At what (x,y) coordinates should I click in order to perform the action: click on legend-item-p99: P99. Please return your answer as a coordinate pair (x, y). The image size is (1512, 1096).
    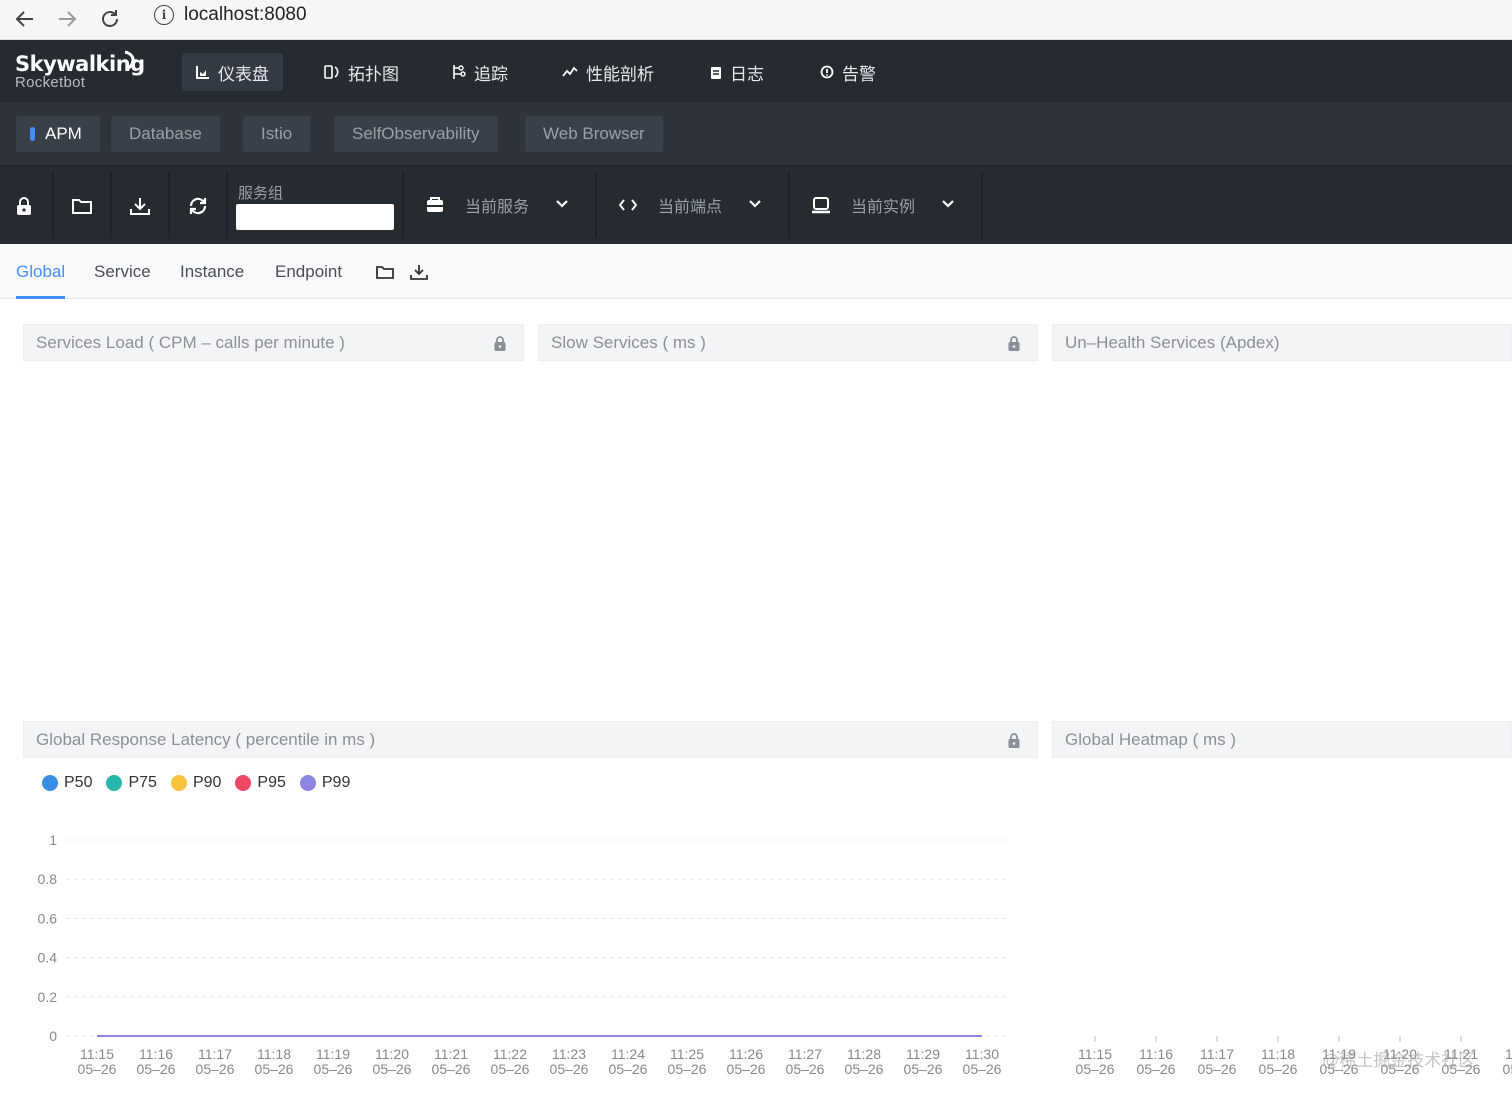
    Looking at the image, I should click on (324, 783).